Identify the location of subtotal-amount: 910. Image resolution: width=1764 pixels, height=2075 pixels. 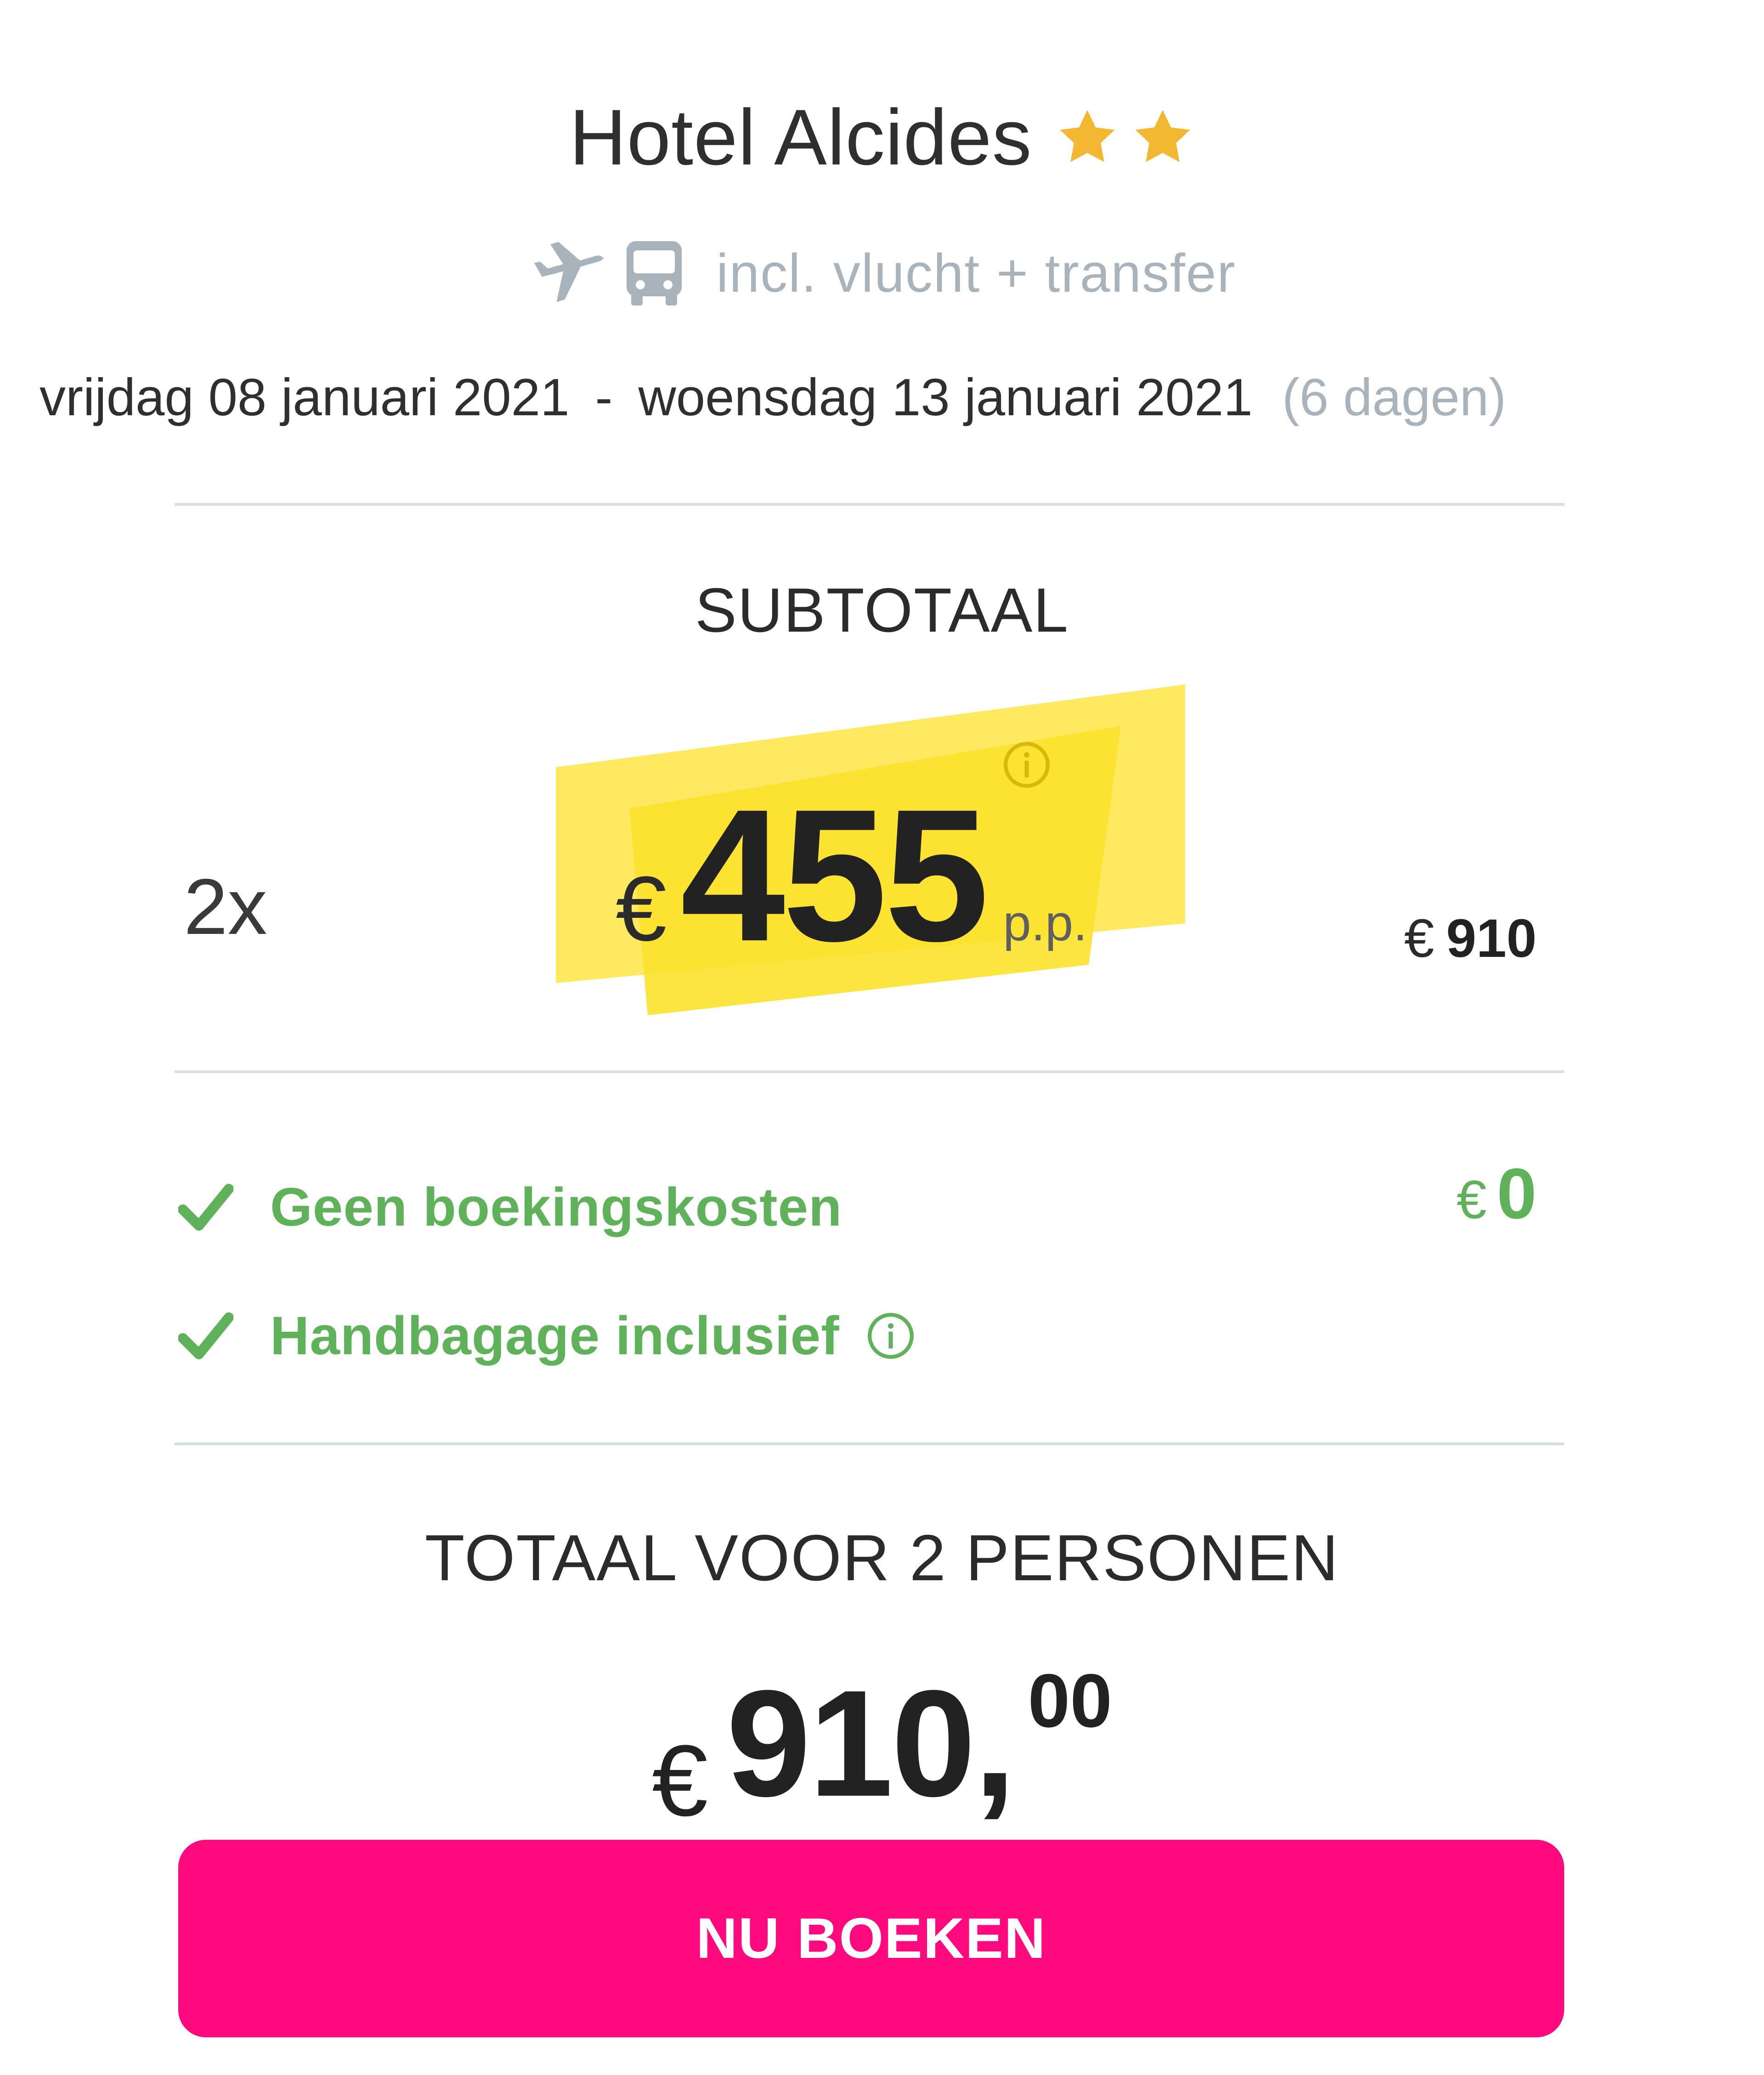
(1491, 938).